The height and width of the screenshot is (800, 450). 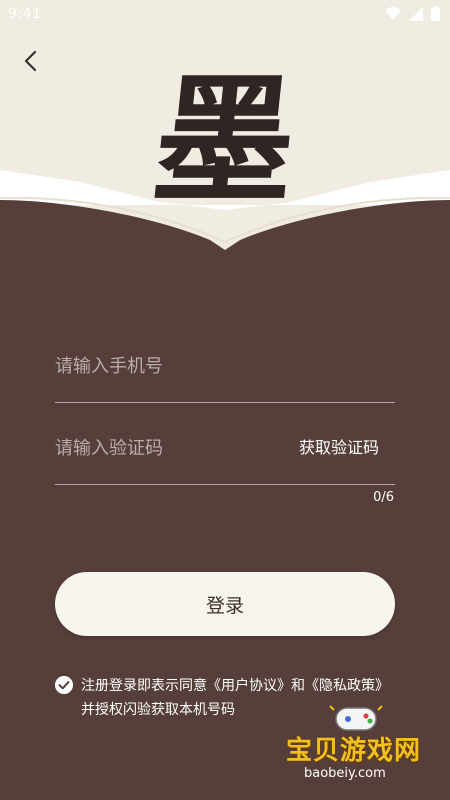 I want to click on code-field: 请输入验证码 获取验证码, so click(x=225, y=444).